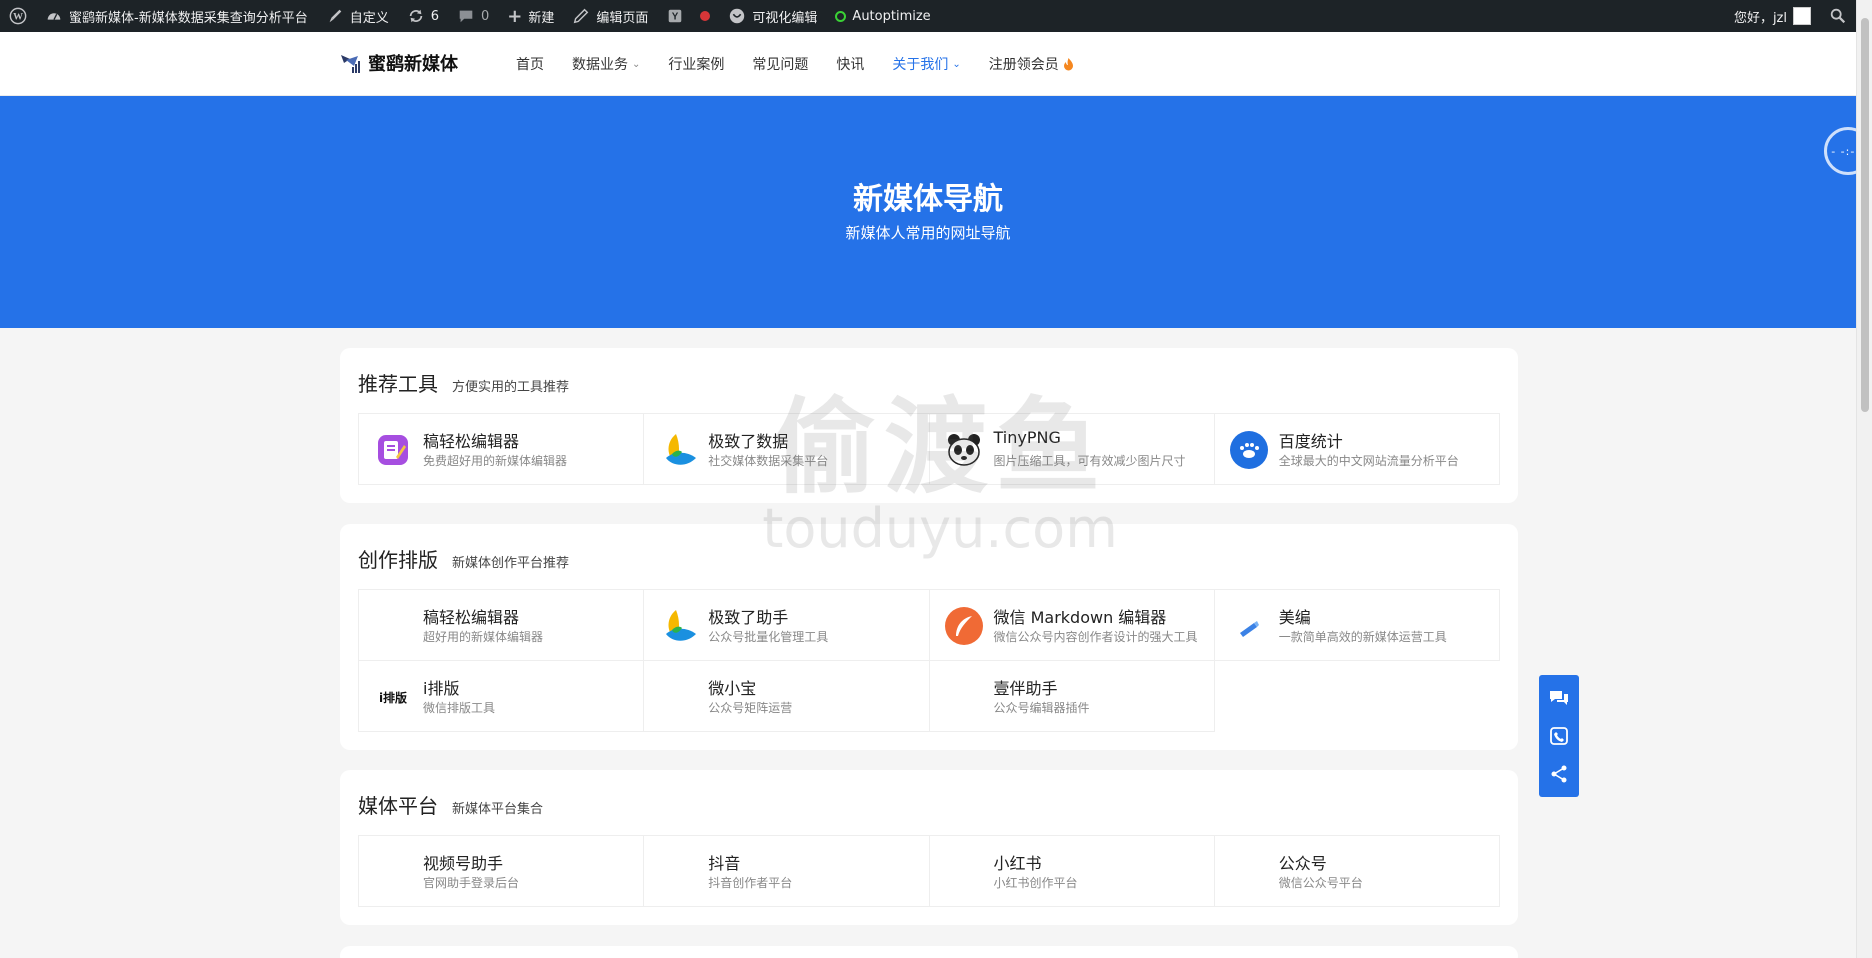  What do you see at coordinates (495, 461) in the screenshot?
I see `tool-desc: 免费超好用的新媒体编辑器` at bounding box center [495, 461].